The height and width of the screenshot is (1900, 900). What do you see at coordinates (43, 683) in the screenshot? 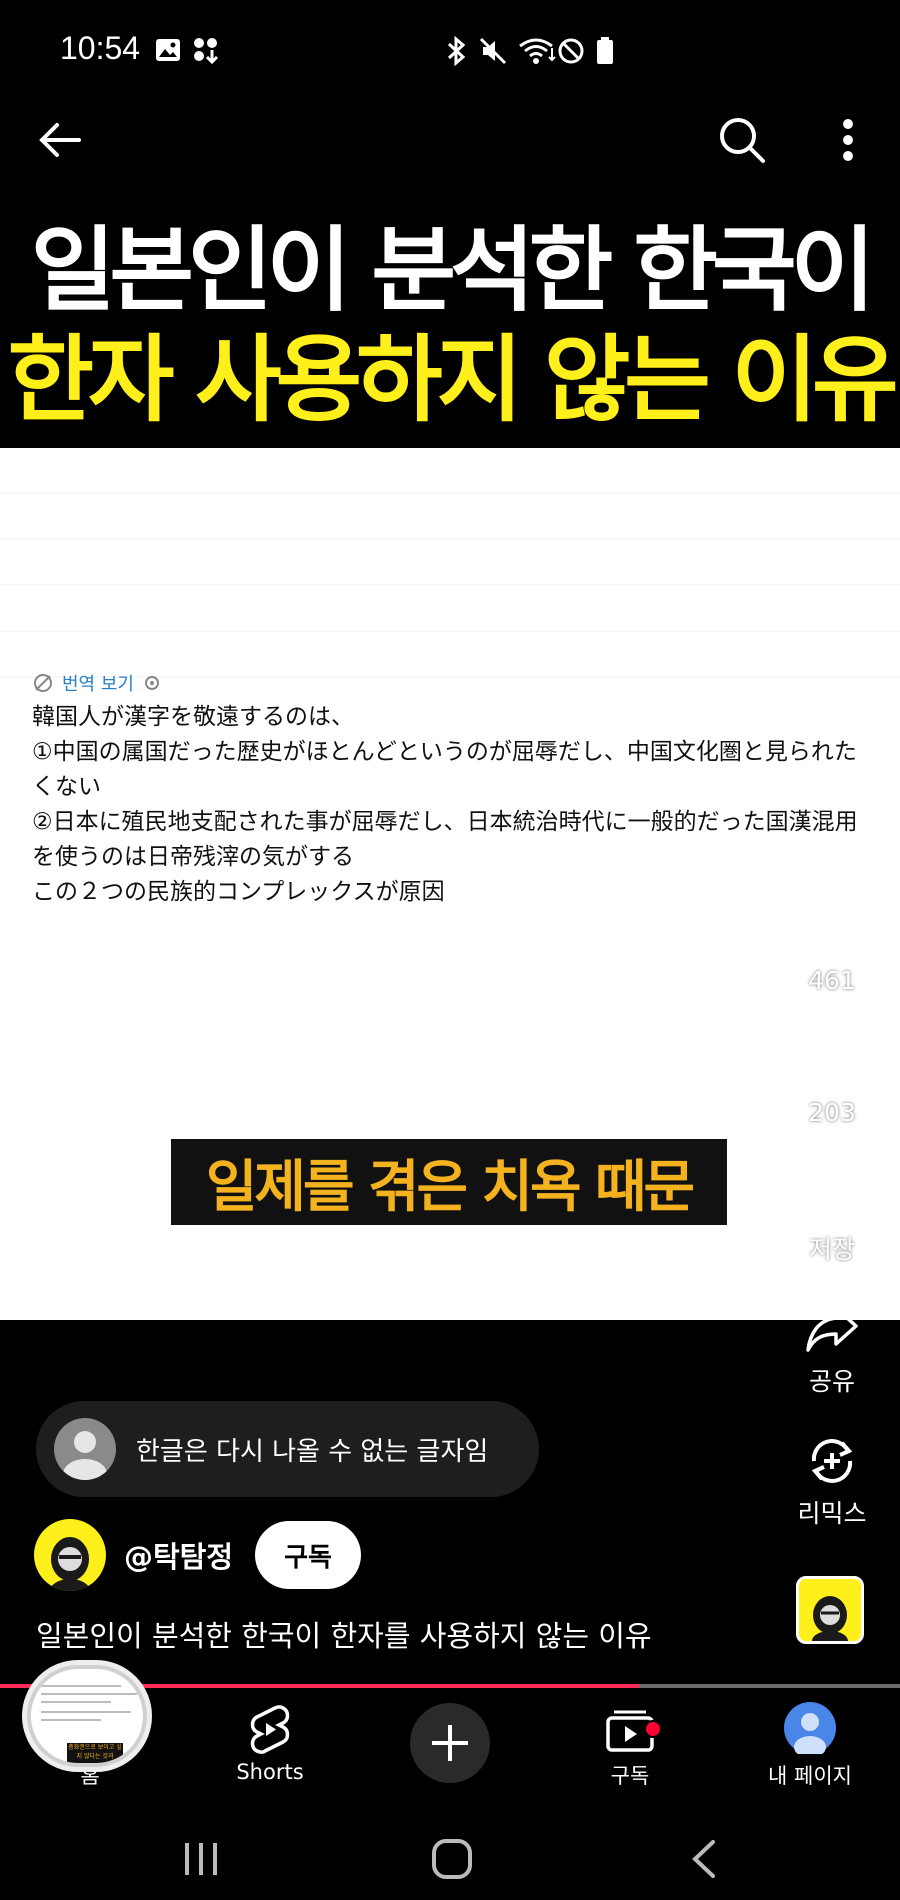
I see `translate-icon` at bounding box center [43, 683].